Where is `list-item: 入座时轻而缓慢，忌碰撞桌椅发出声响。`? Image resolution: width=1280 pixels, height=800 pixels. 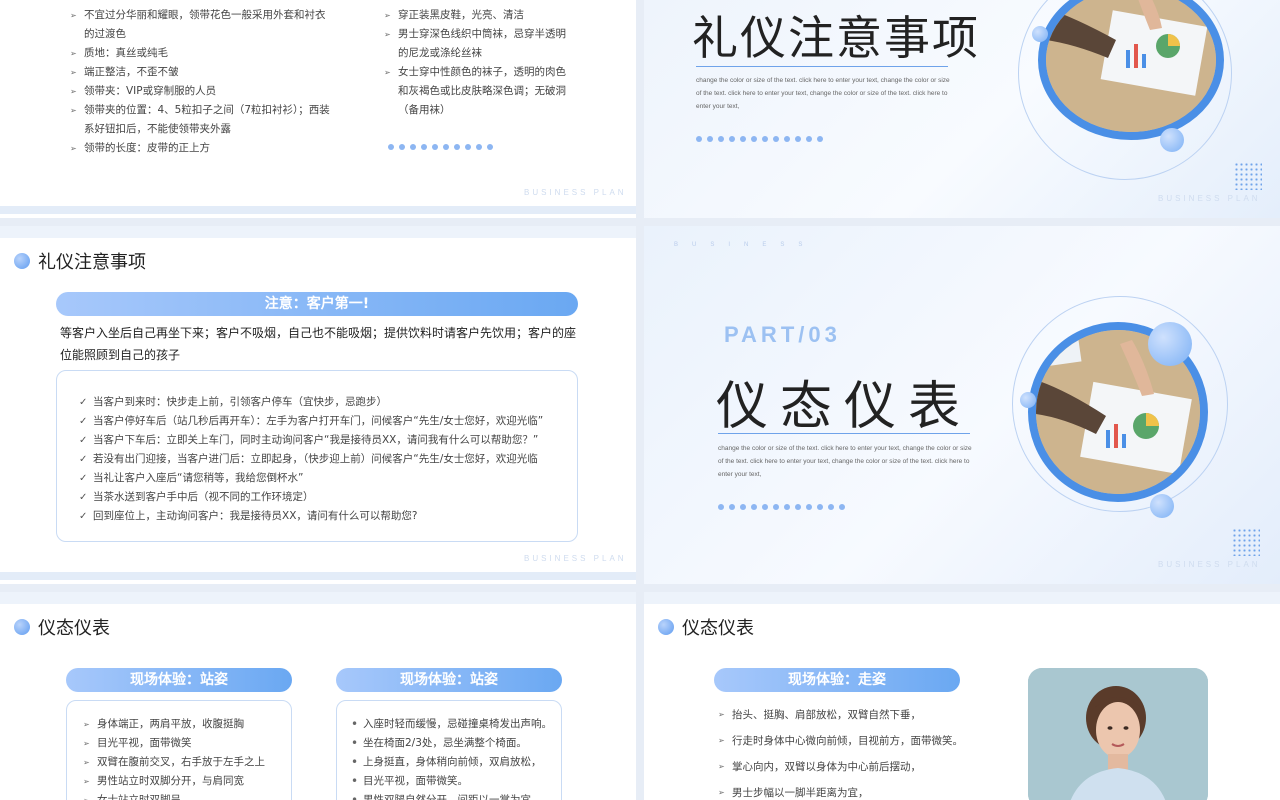
list-item: 入座时轻而缓慢，忌碰撞桌椅发出声响。 is located at coordinates (454, 724).